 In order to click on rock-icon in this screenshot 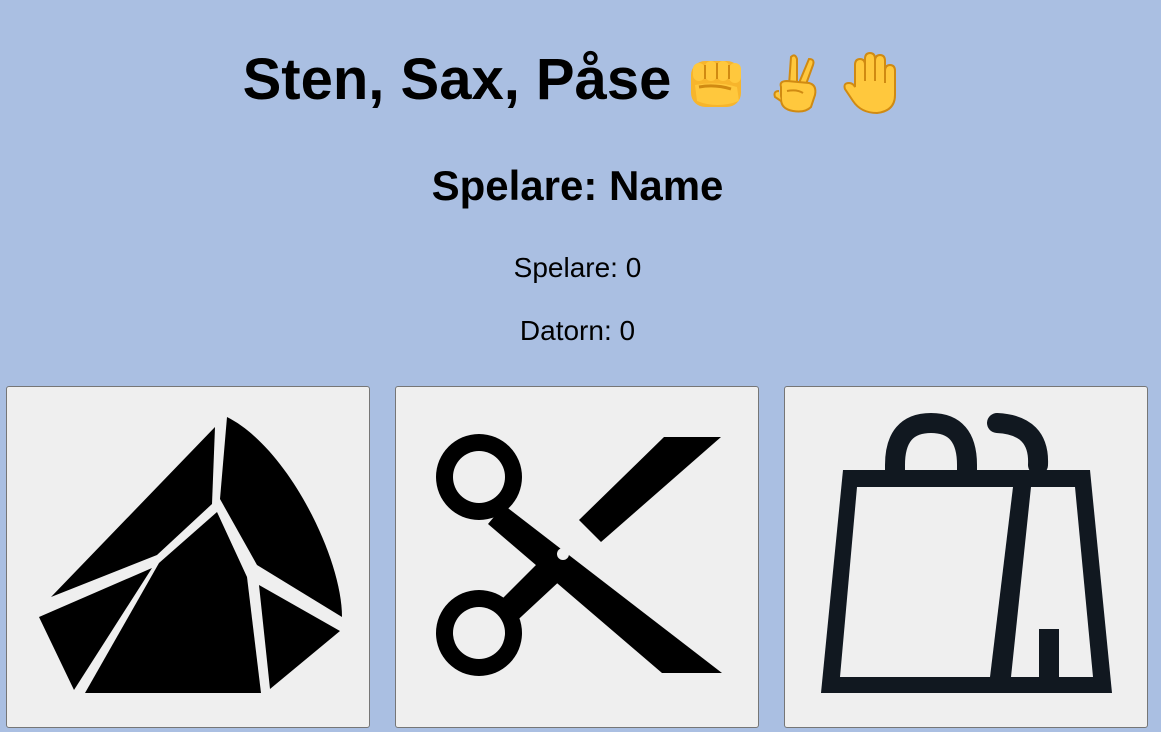, I will do `click(190, 555)`.